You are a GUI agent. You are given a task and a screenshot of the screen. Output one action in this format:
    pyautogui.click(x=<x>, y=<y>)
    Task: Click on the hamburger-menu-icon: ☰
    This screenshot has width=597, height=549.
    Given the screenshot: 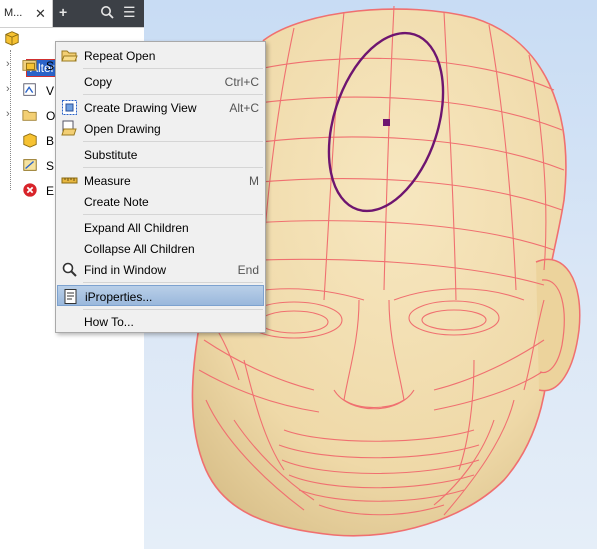 What is the action you would take?
    pyautogui.click(x=129, y=12)
    